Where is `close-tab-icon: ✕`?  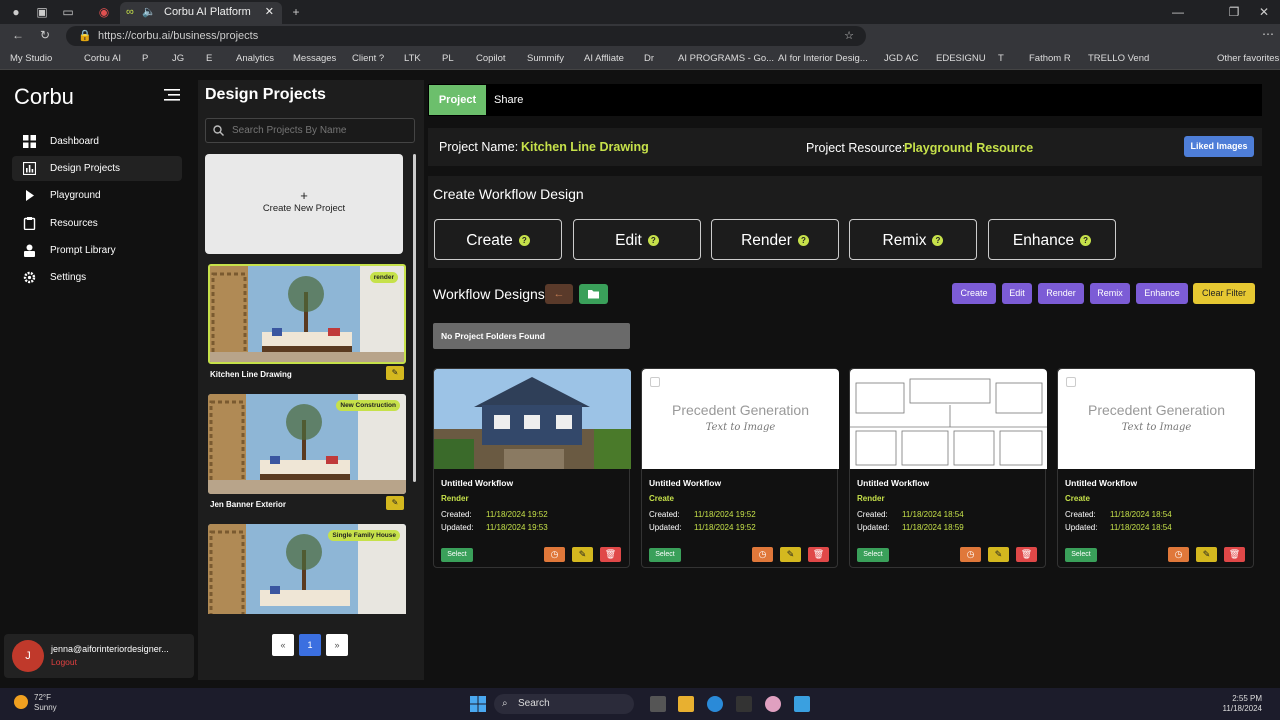 close-tab-icon: ✕ is located at coordinates (269, 12).